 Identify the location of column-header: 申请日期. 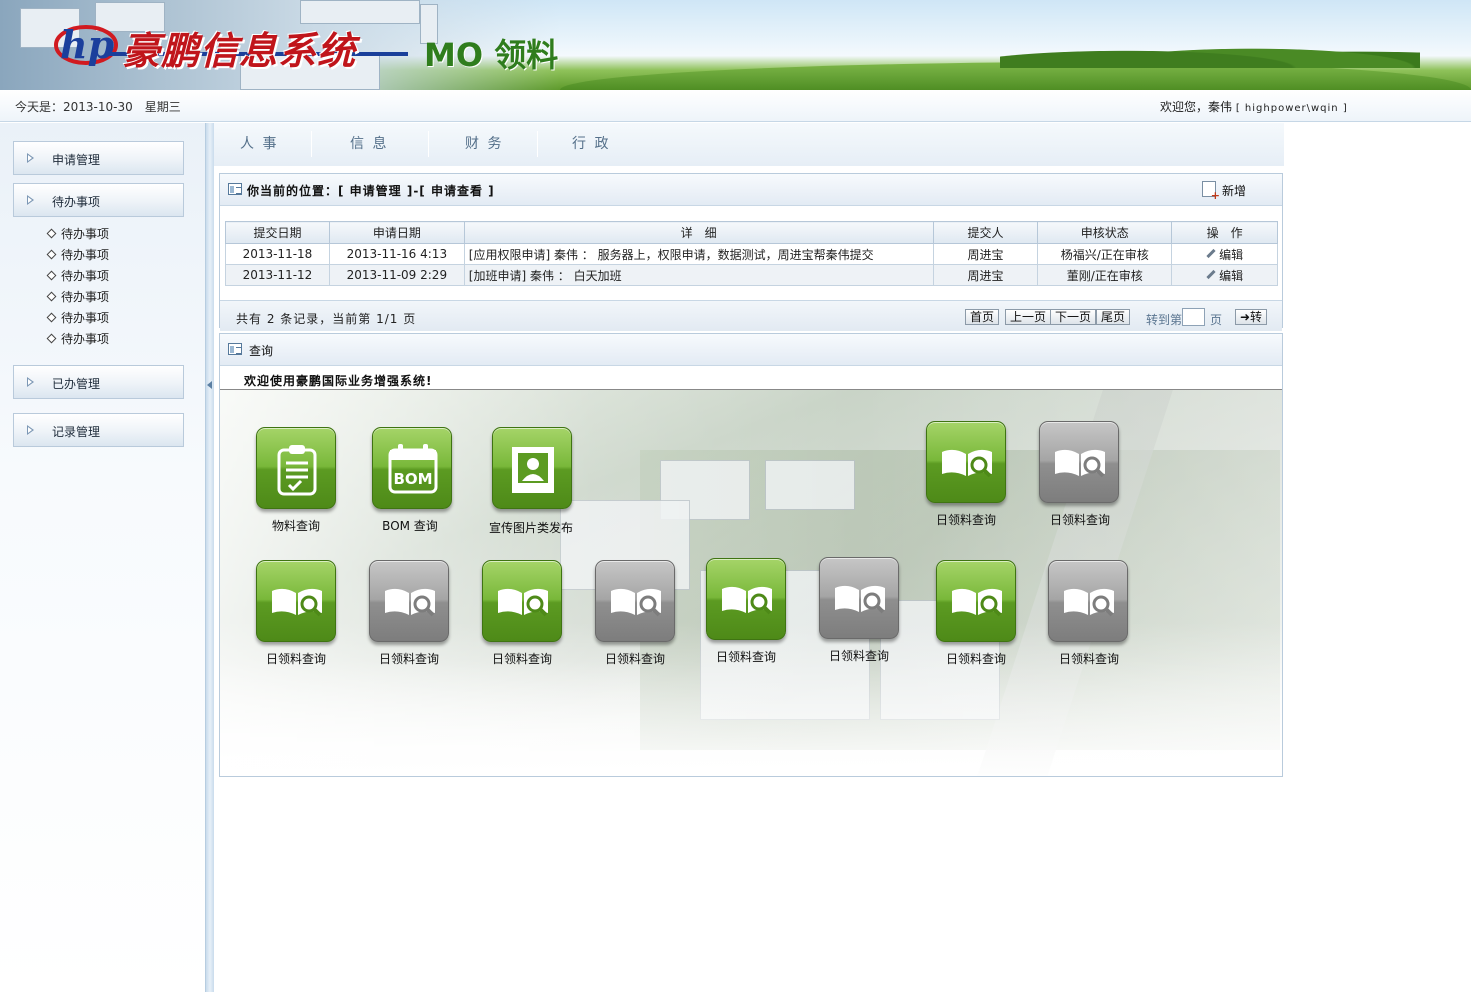
(396, 232).